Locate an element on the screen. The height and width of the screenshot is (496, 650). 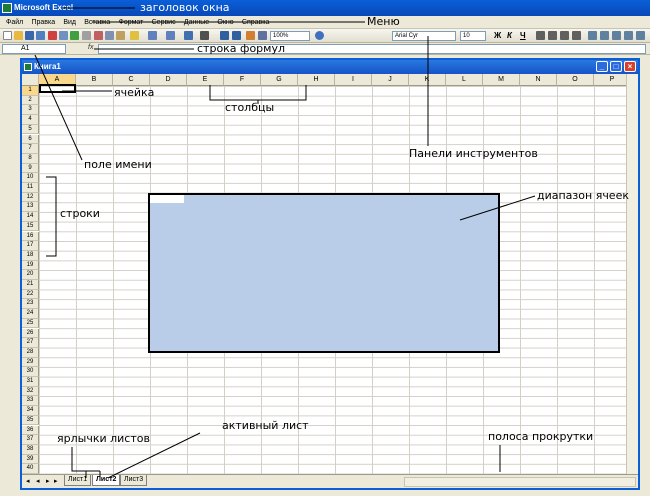
currency-icon is located at coordinates (592, 35).